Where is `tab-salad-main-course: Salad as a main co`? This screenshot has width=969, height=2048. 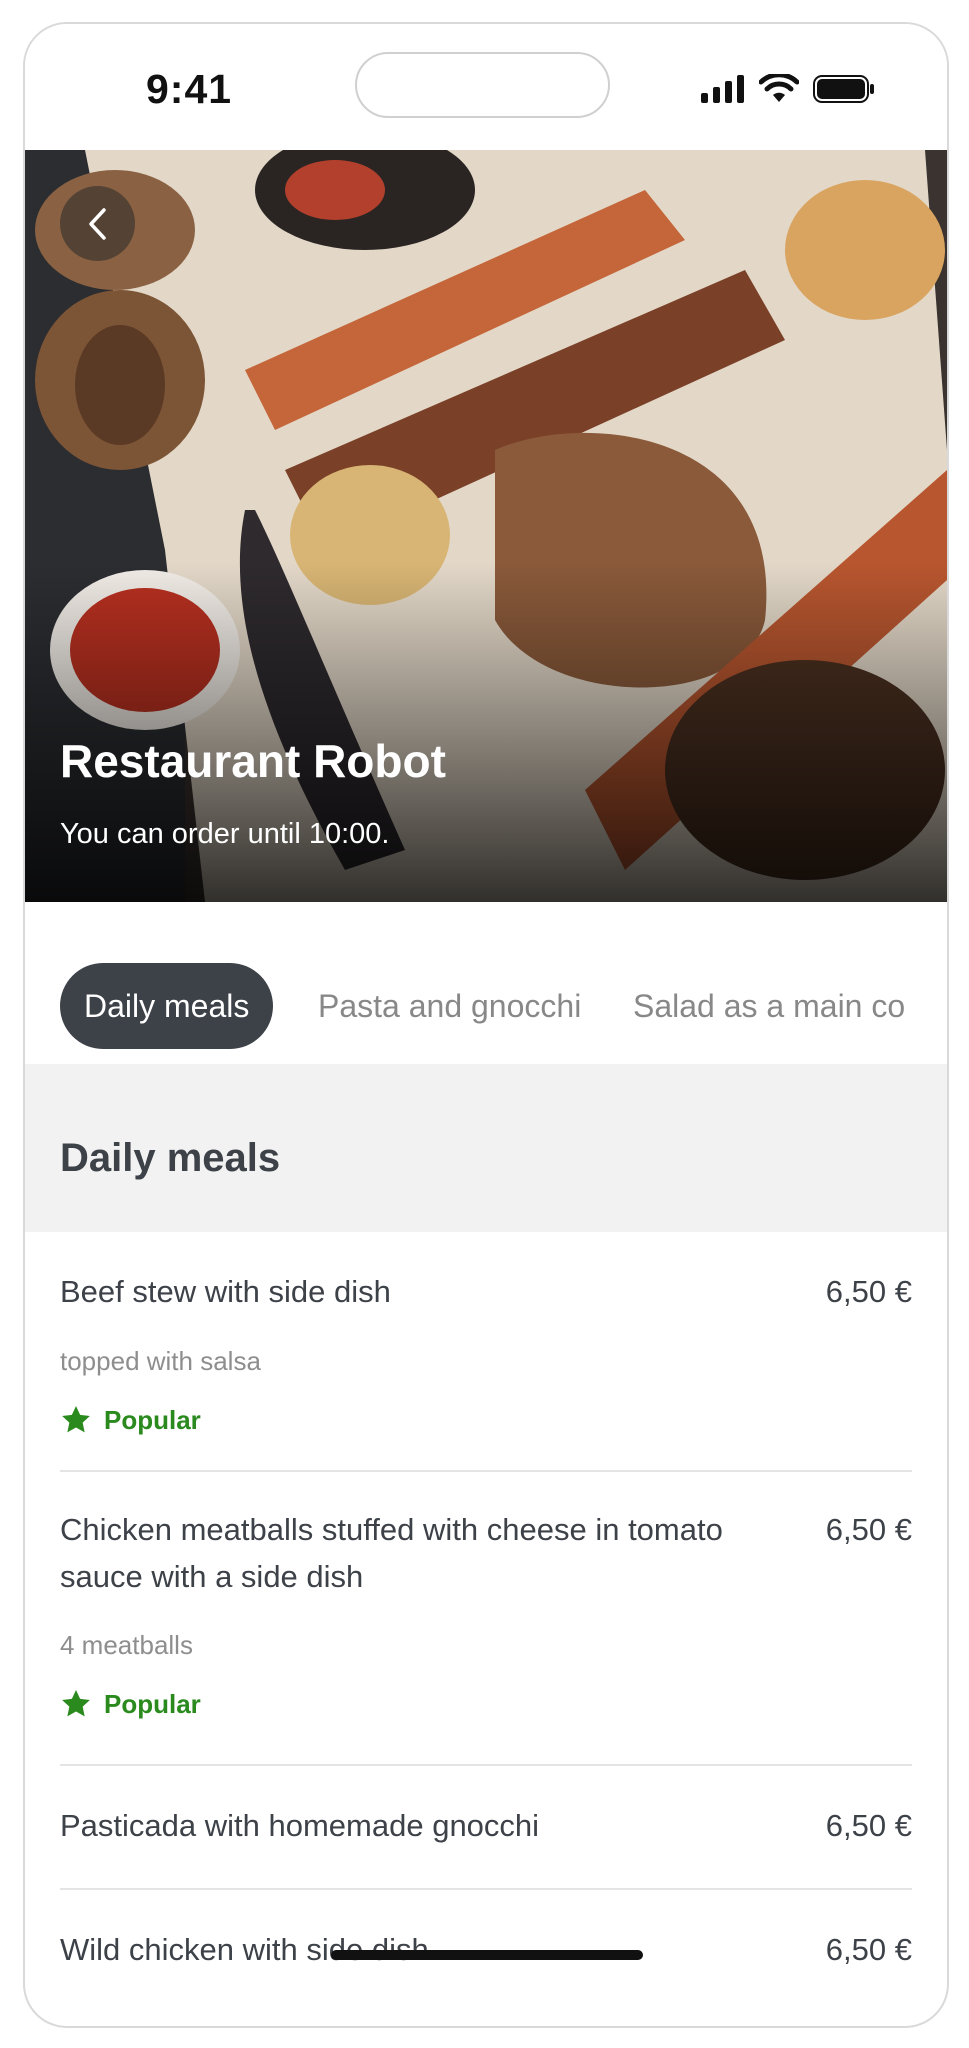 tab-salad-main-course: Salad as a main co is located at coordinates (769, 1006).